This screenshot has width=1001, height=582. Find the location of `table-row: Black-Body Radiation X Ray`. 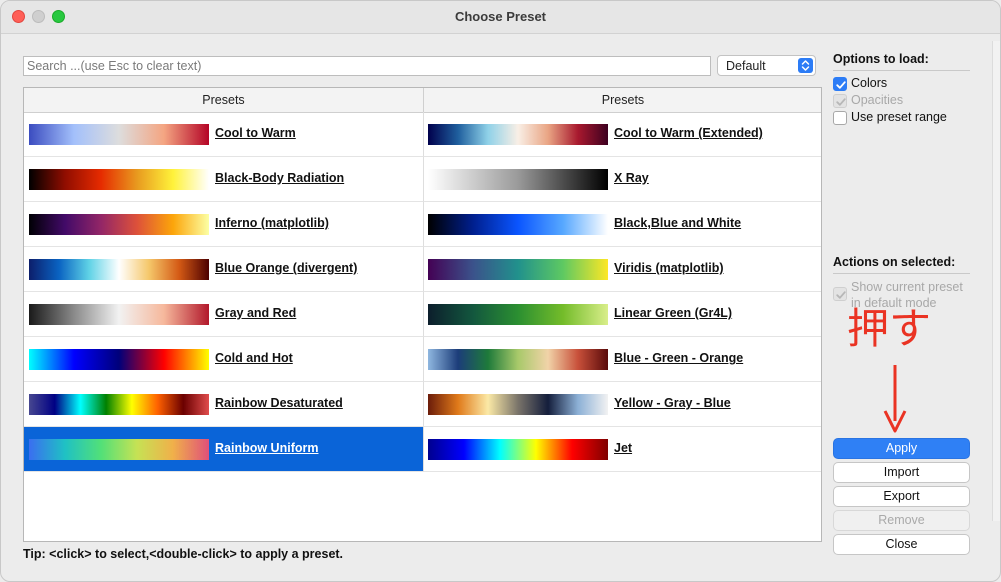

table-row: Black-Body Radiation X Ray is located at coordinates (422, 179).